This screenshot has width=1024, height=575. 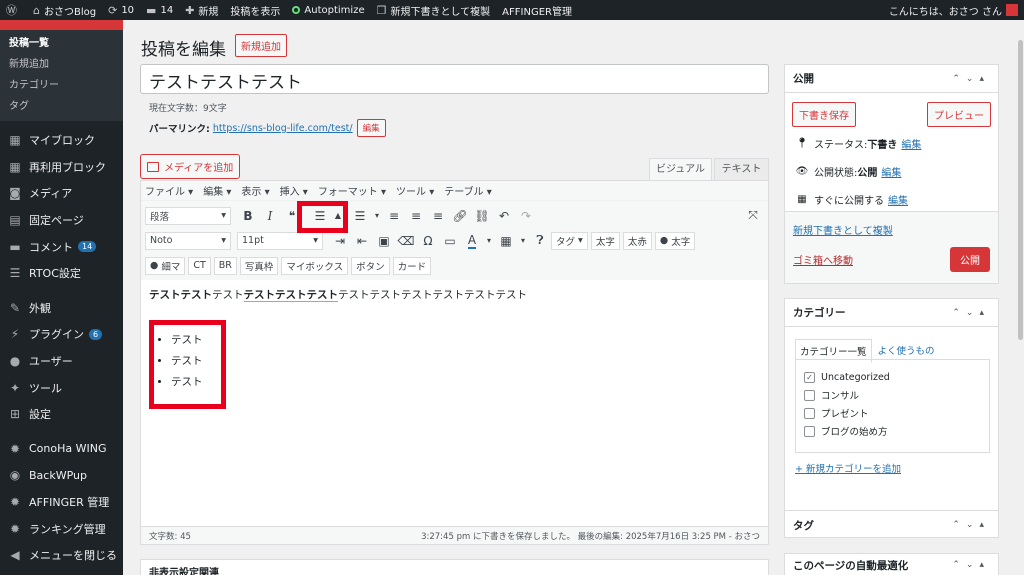 What do you see at coordinates (892, 377) in the screenshot?
I see `category-item: ✓ Uncategorized` at bounding box center [892, 377].